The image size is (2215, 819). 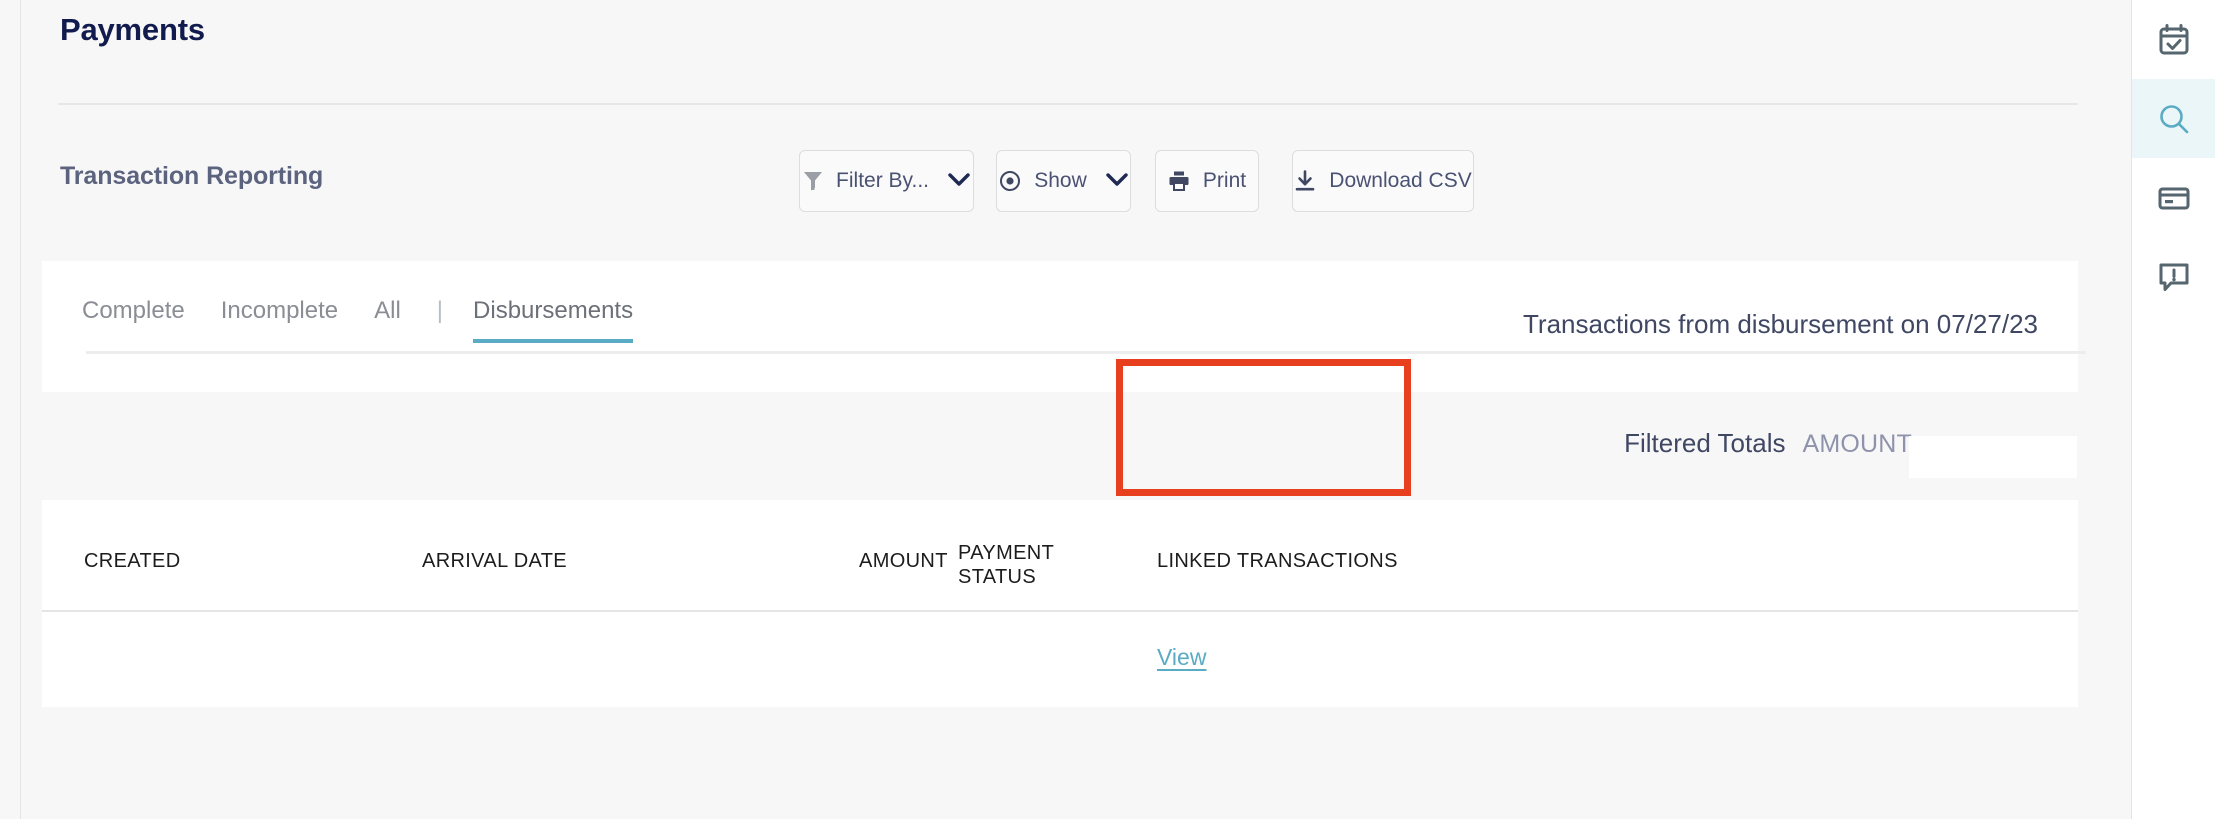 I want to click on table-row: View, so click(x=1060, y=657).